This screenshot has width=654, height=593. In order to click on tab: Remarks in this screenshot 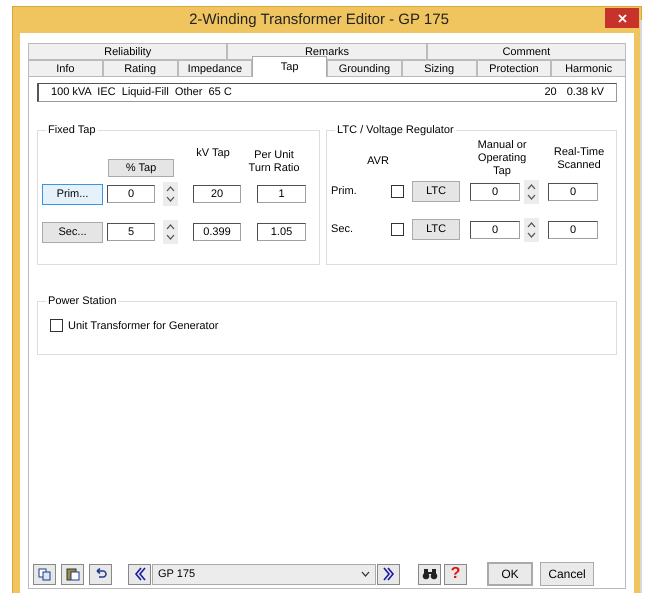, I will do `click(327, 51)`.